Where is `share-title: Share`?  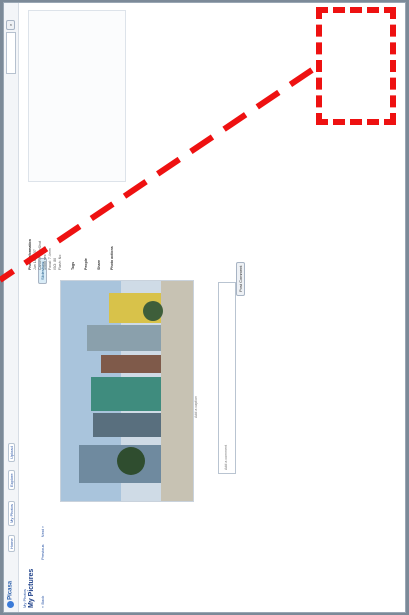 share-title: Share is located at coordinates (99, 265).